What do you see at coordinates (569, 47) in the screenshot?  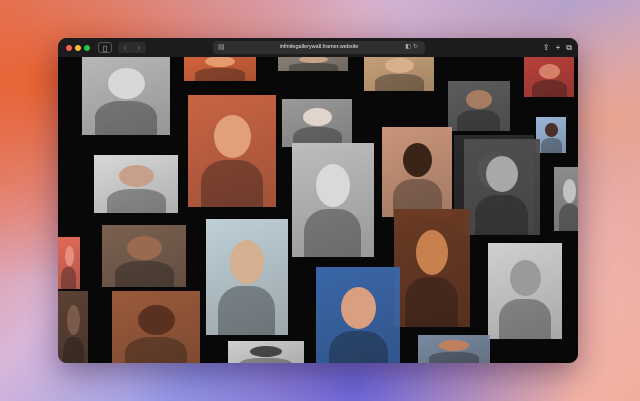 I see `tabs-overview-icon: ⧉` at bounding box center [569, 47].